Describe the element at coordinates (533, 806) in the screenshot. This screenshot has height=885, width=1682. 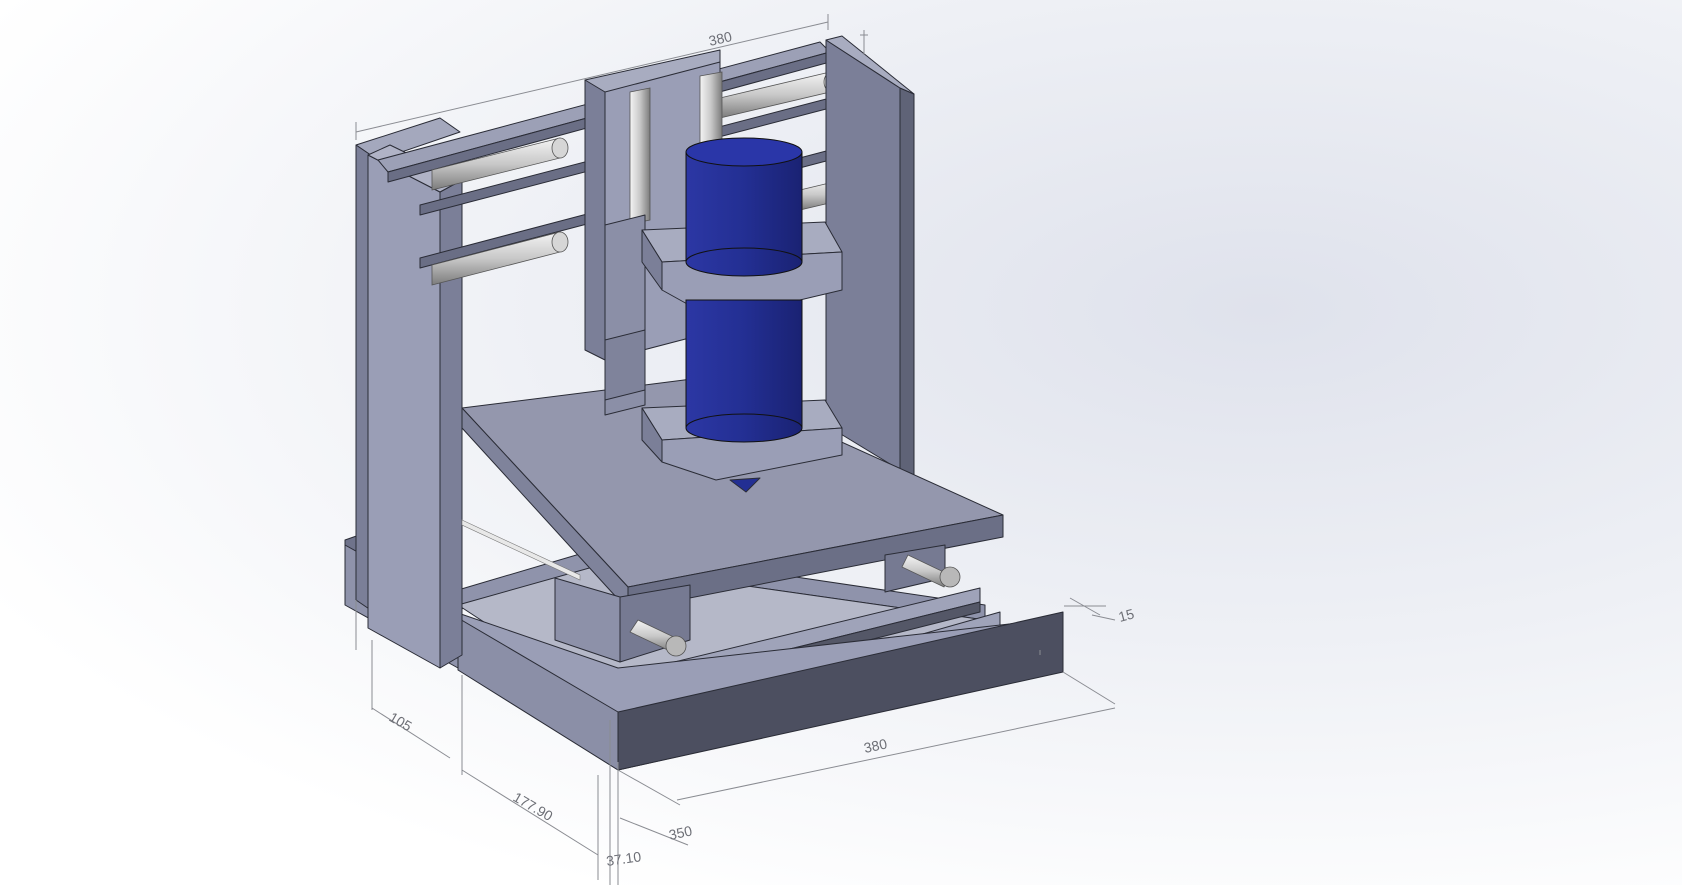
I see `dim-height-a: 177.90` at that location.